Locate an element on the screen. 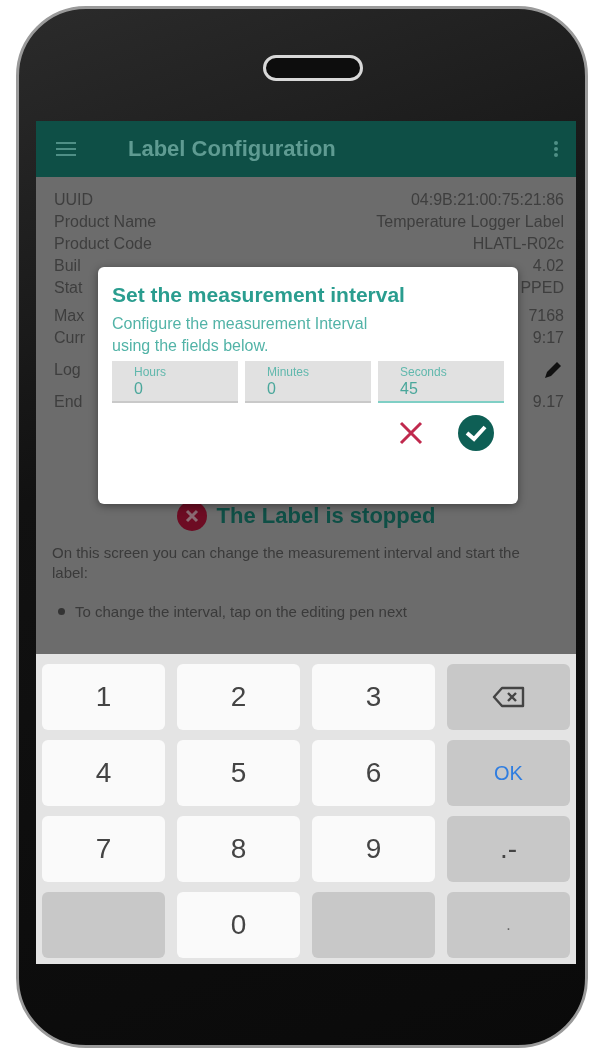 This screenshot has height=1052, width=598. field-label: Hours is located at coordinates (150, 372).